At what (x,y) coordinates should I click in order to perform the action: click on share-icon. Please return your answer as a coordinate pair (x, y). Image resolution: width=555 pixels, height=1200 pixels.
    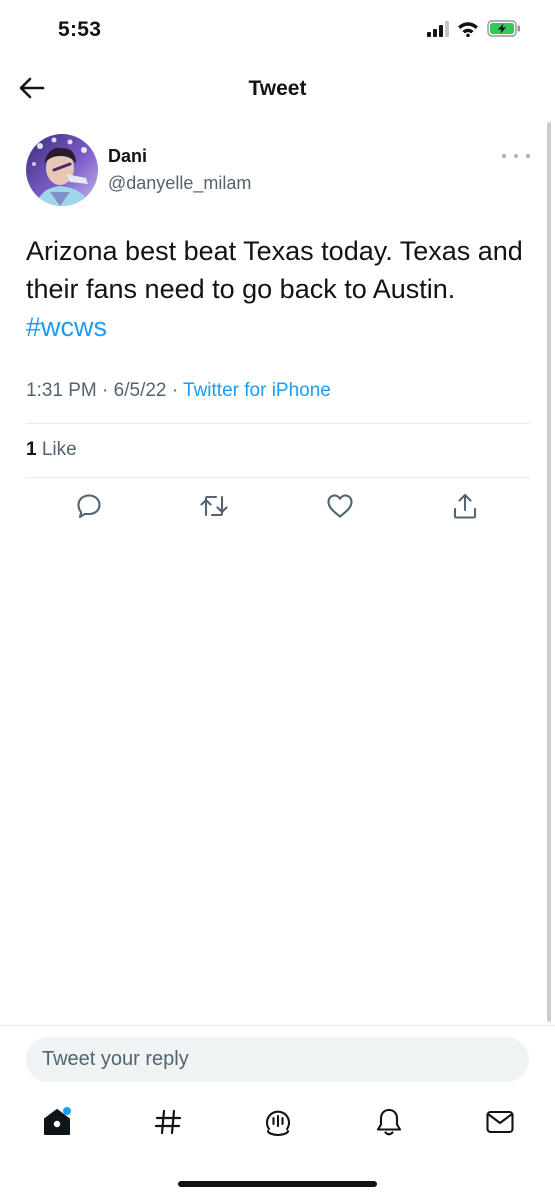
    Looking at the image, I should click on (465, 508).